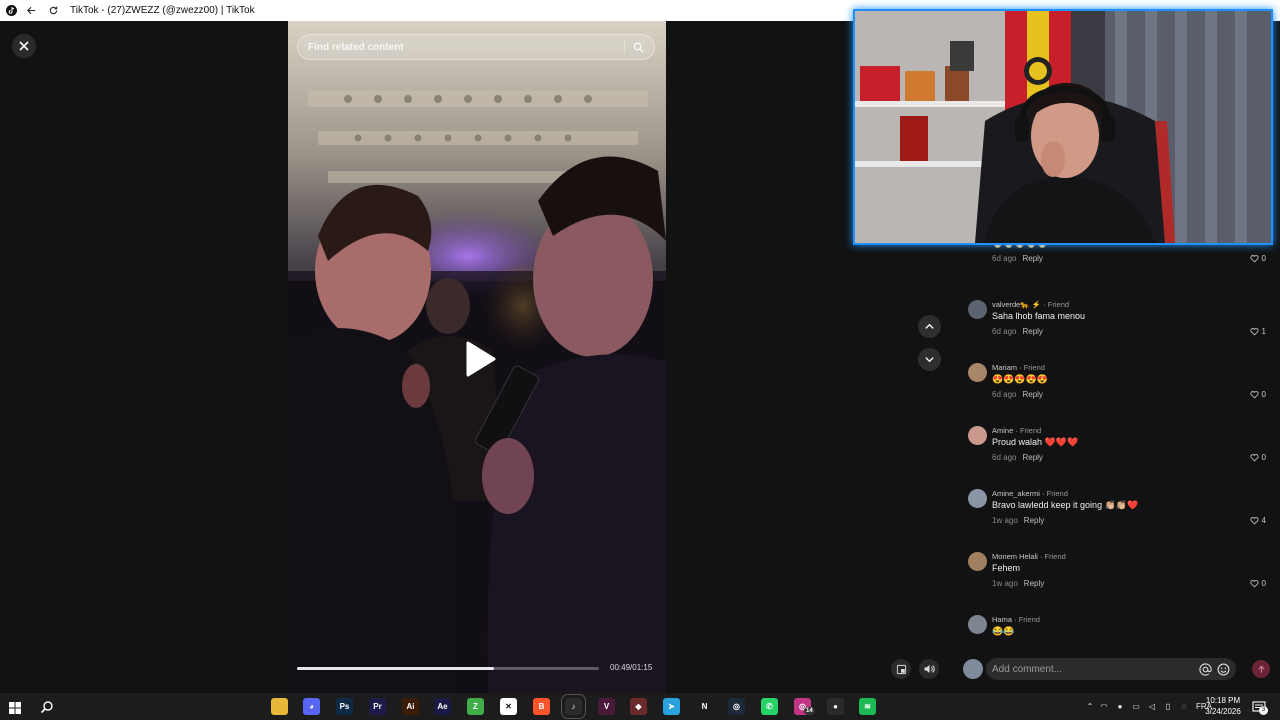 The height and width of the screenshot is (720, 1280). I want to click on netflix-icon: N, so click(704, 706).